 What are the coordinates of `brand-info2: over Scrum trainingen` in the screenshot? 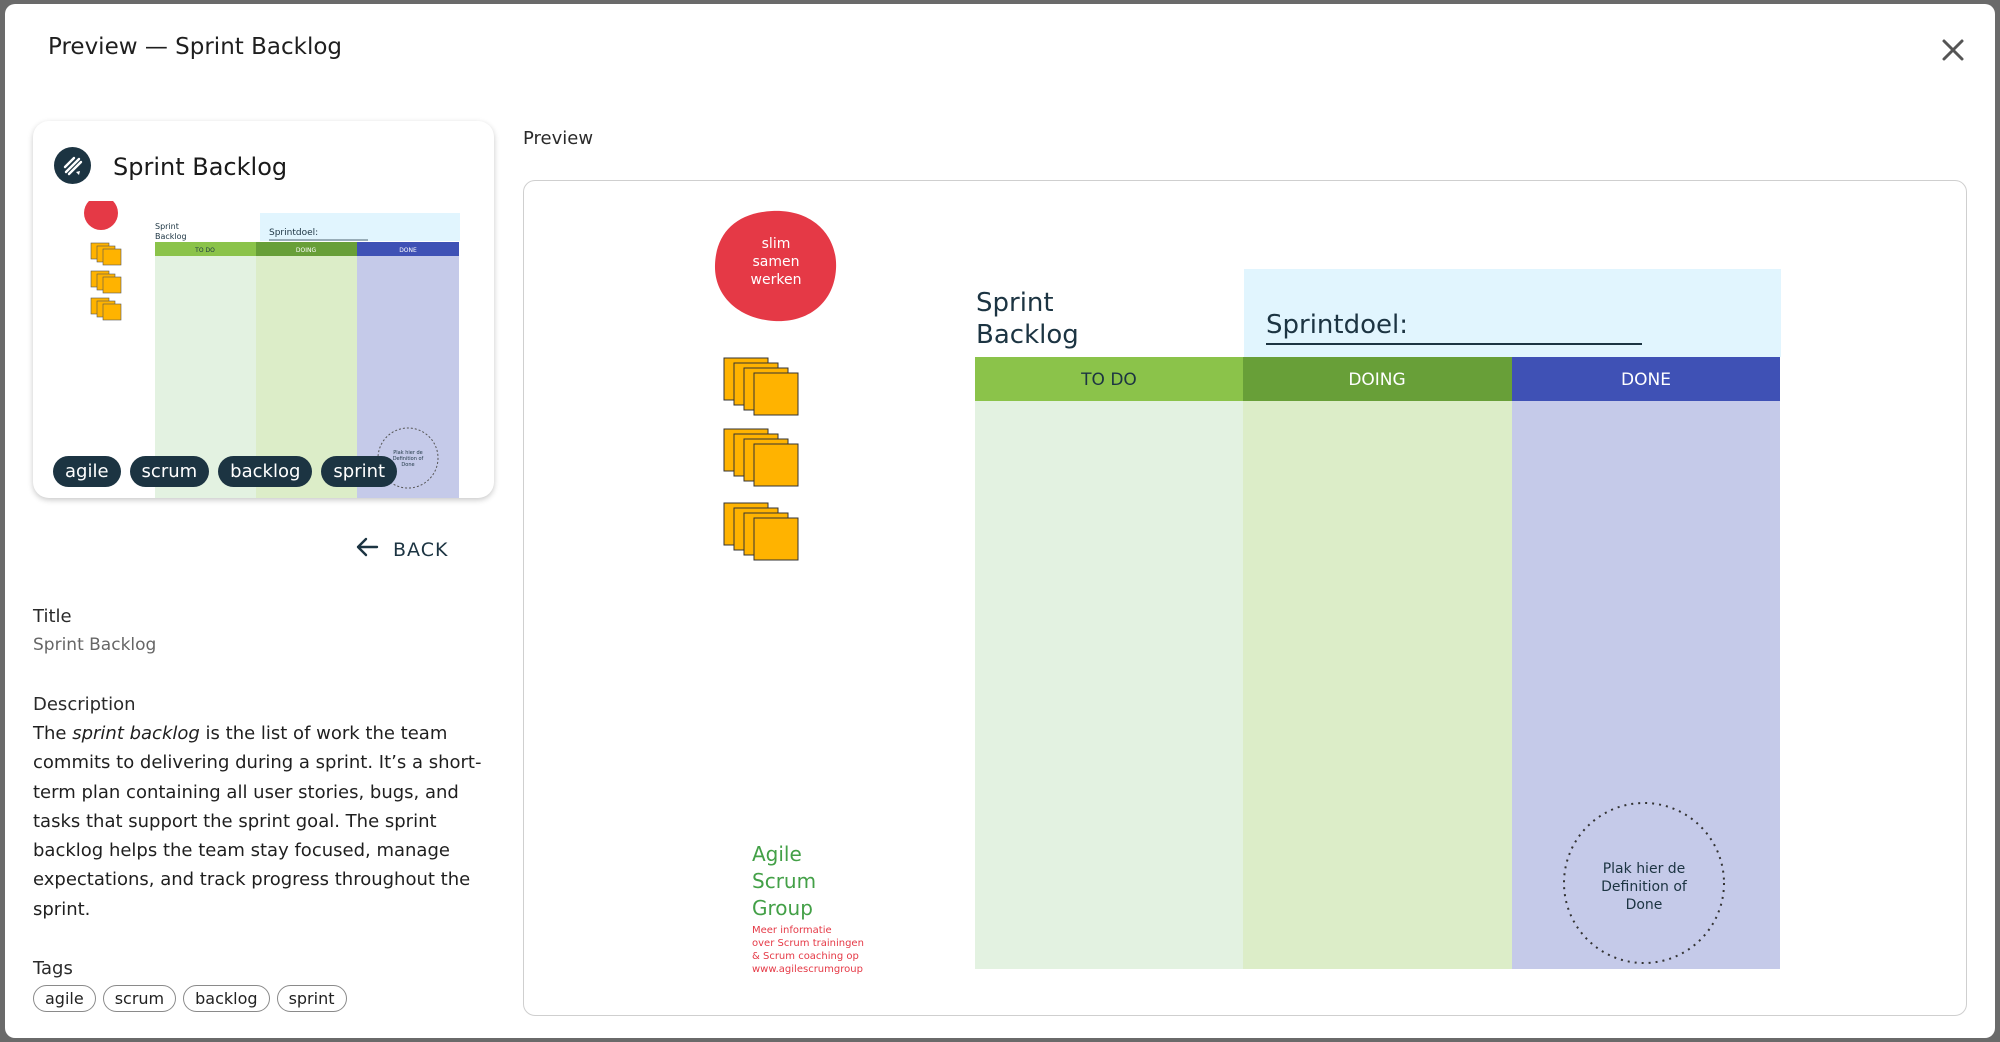 It's located at (808, 943).